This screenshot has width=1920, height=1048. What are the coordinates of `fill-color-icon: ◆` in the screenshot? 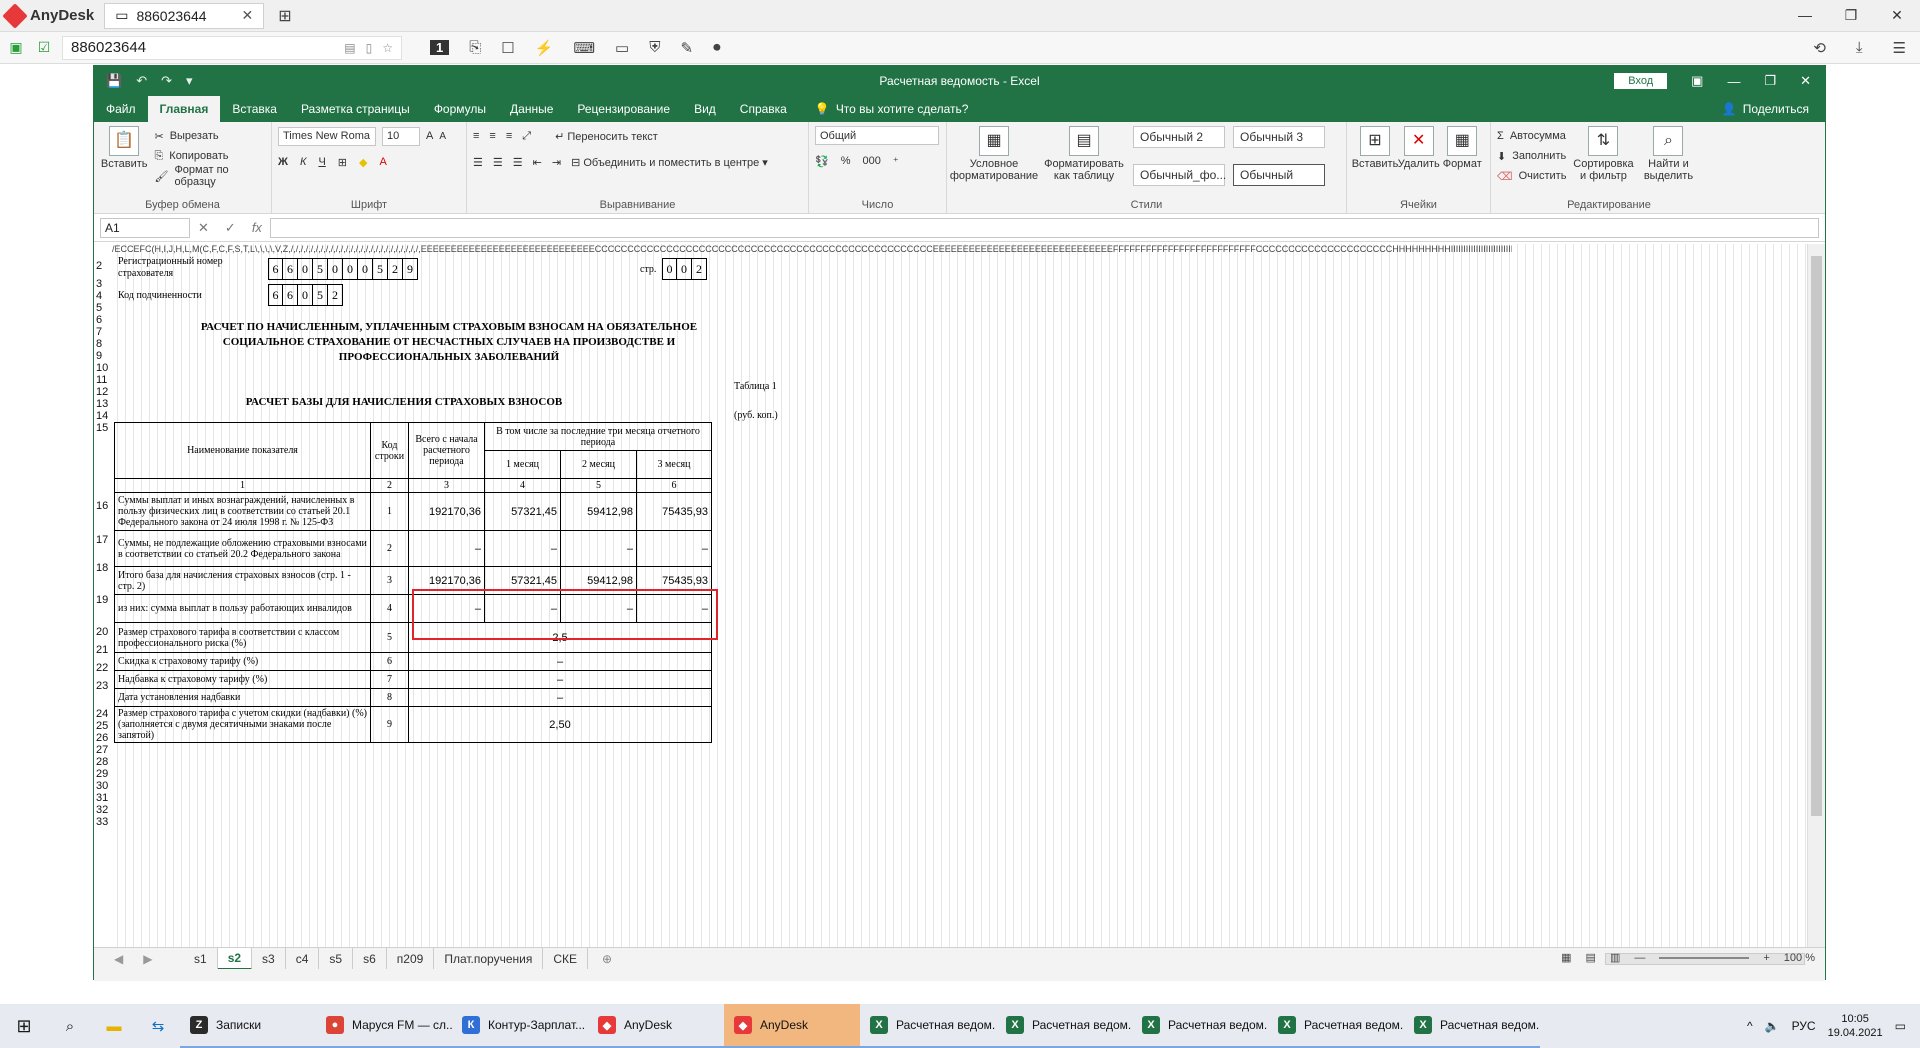 It's located at (363, 162).